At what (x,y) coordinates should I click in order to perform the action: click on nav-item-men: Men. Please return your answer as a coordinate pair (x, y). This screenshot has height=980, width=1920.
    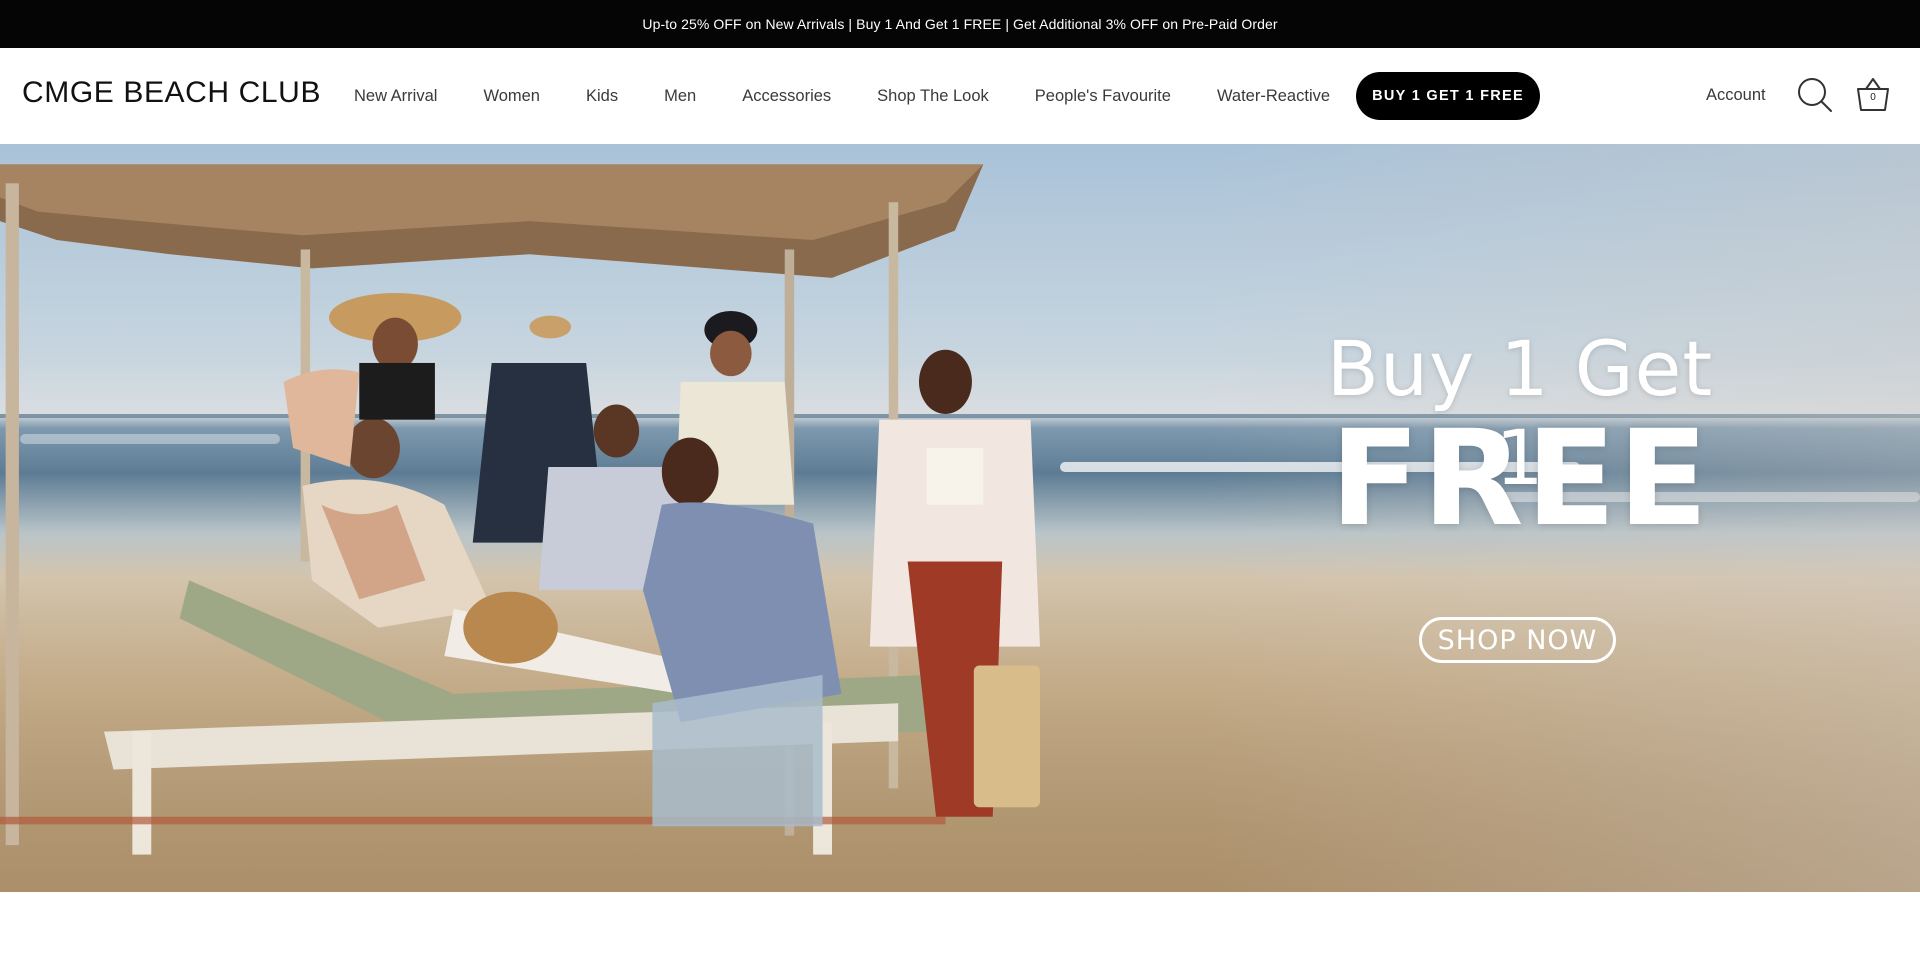
    Looking at the image, I should click on (680, 96).